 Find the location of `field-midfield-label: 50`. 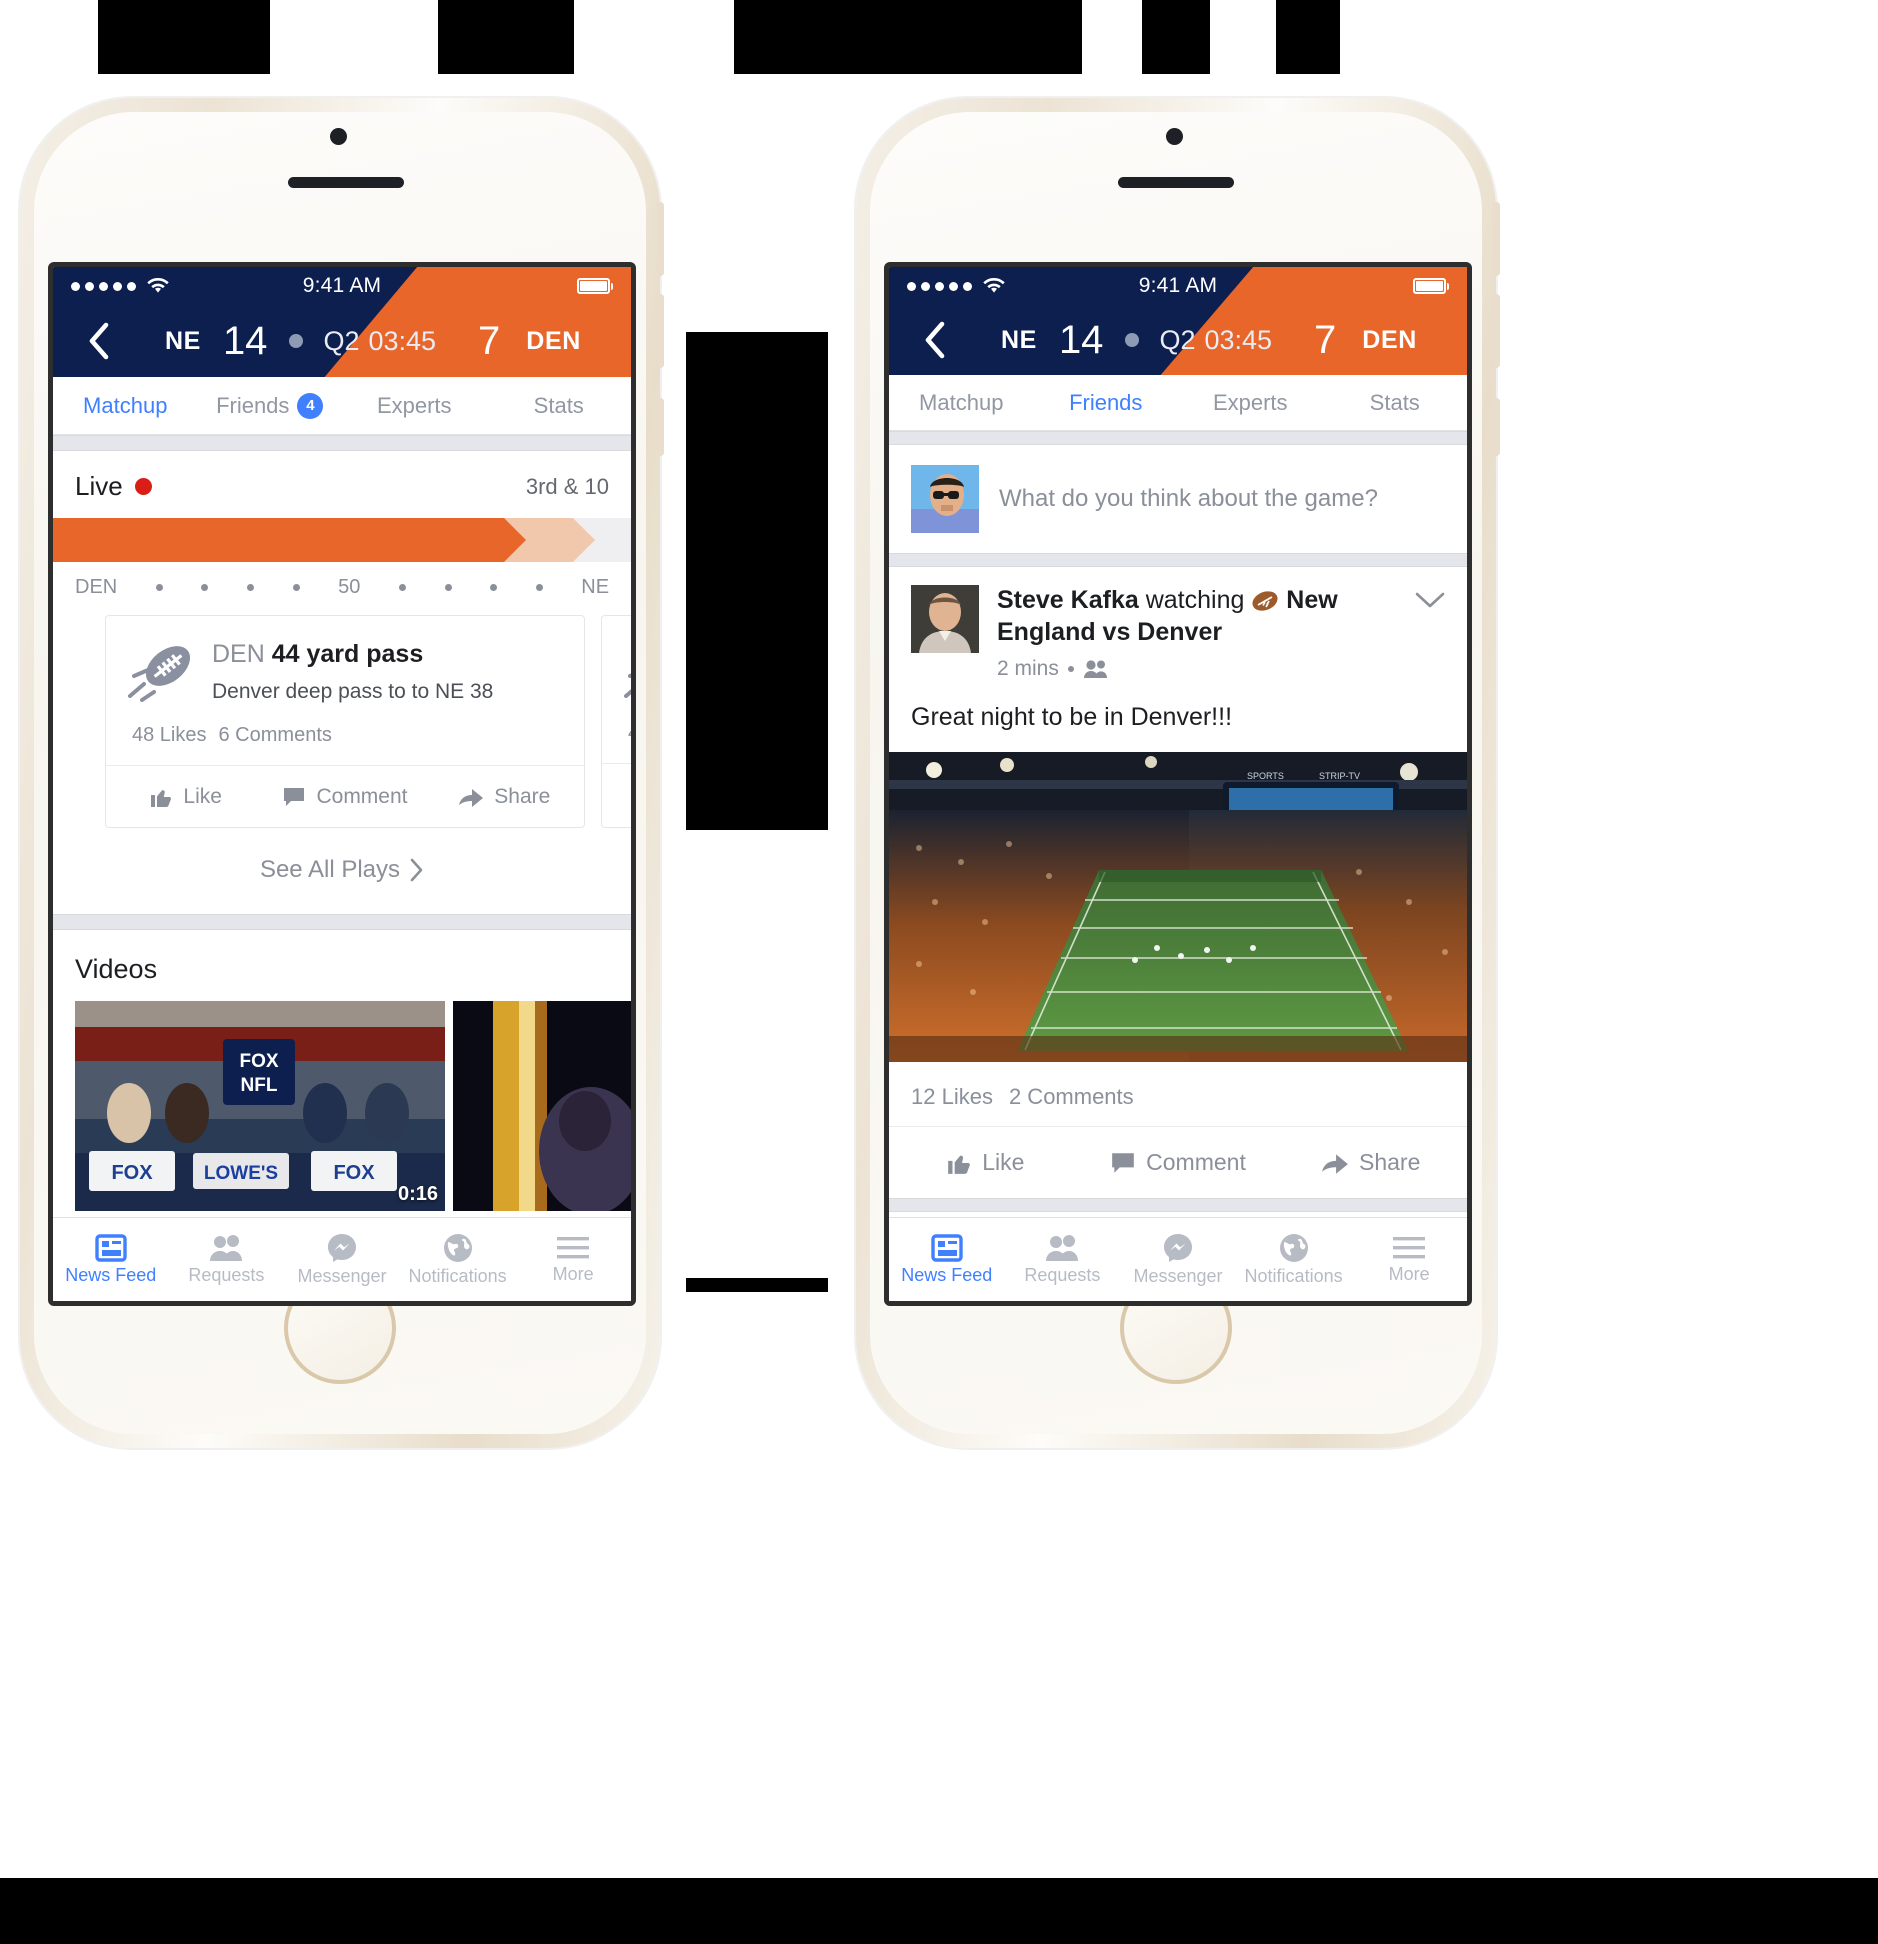

field-midfield-label: 50 is located at coordinates (349, 587).